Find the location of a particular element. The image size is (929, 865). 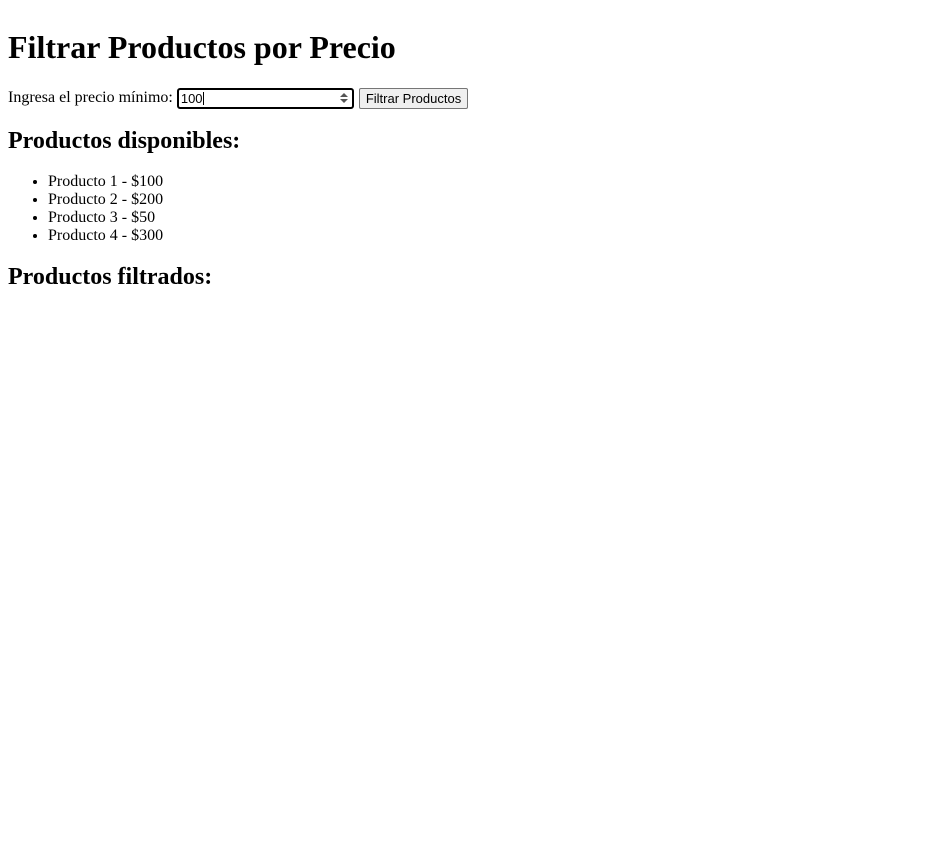

min-price-input: 100 is located at coordinates (265, 98).